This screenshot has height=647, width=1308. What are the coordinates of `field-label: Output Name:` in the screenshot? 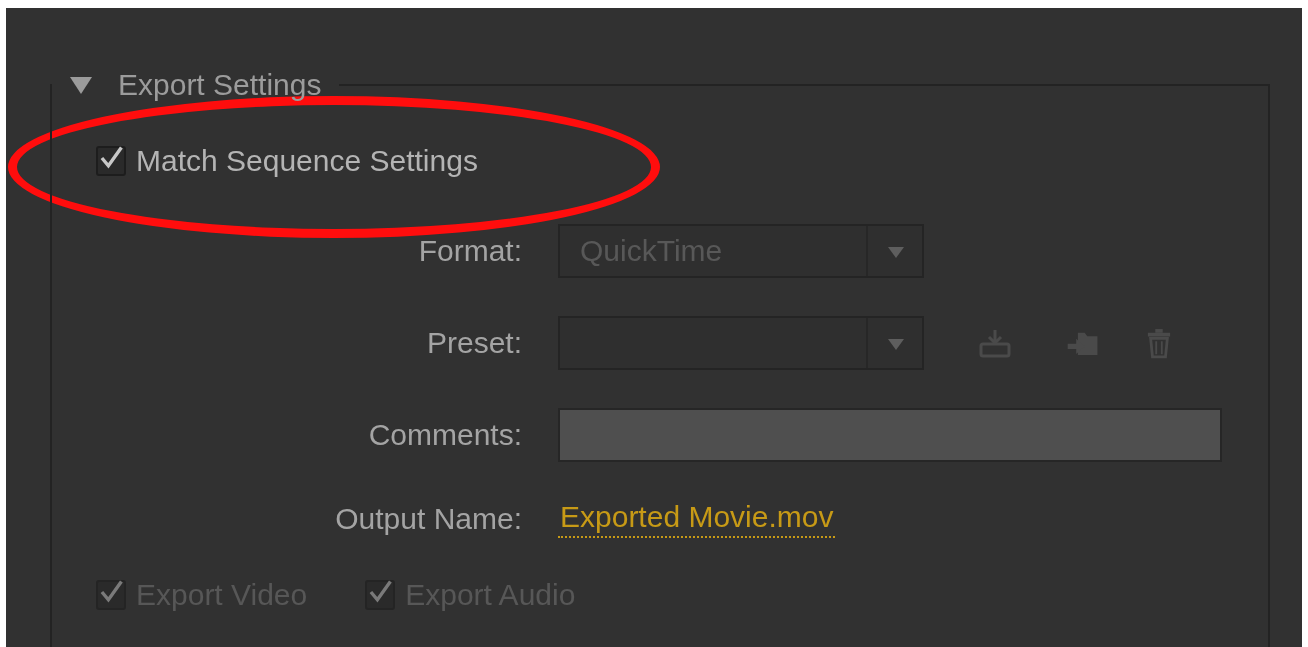 It's located at (428, 519).